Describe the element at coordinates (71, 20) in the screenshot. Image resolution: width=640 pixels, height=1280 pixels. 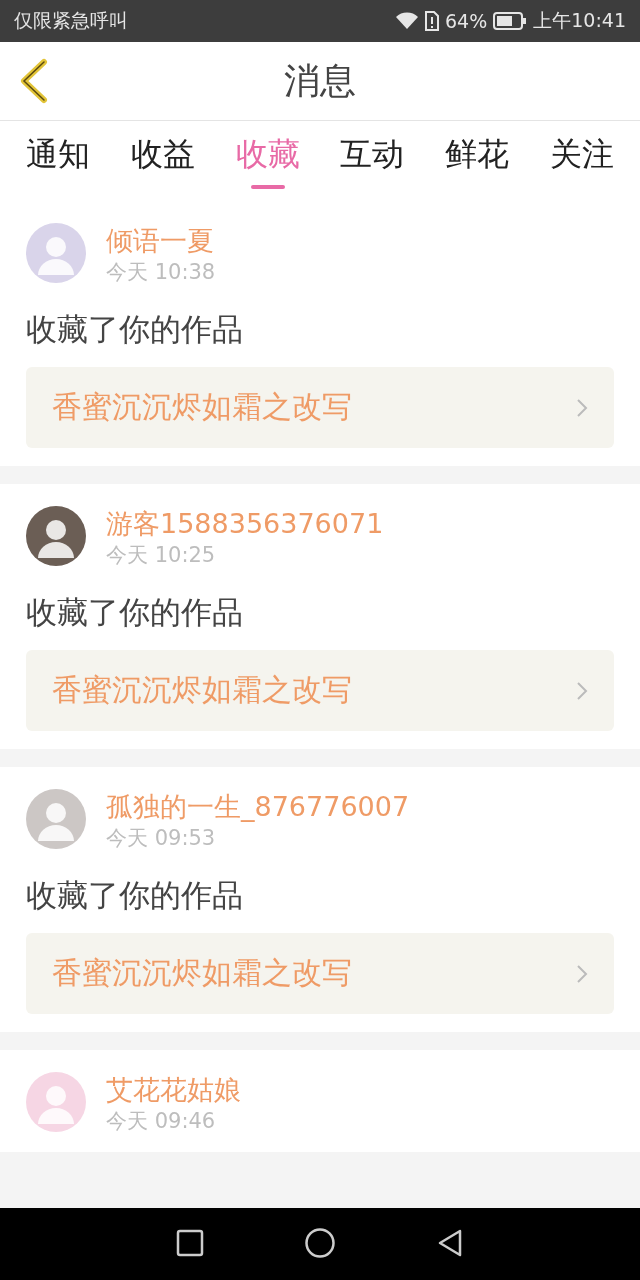
I see `status-notice: 仅限紧急呼叫` at that location.